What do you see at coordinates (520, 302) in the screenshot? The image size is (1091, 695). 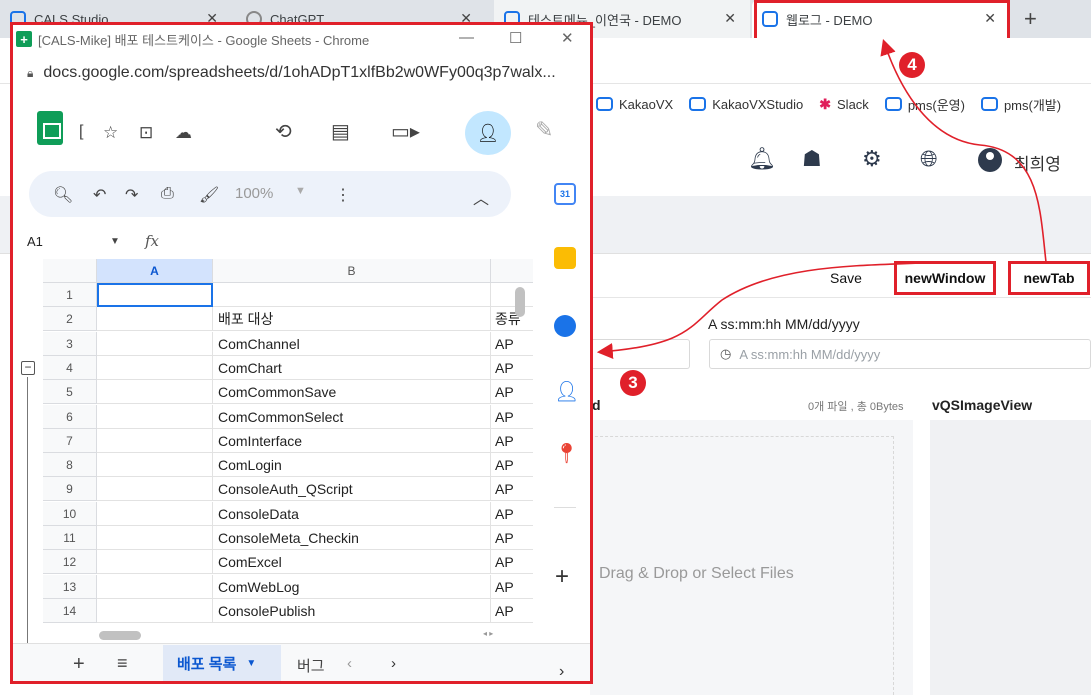 I see `vertical-scrollbar` at bounding box center [520, 302].